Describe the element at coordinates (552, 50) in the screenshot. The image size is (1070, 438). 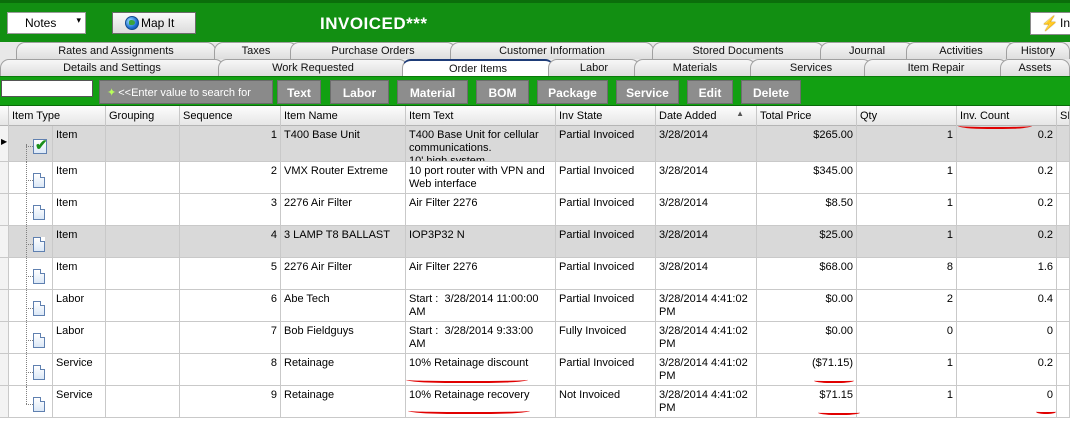
I see `tab-customer-information: Customer Information` at that location.